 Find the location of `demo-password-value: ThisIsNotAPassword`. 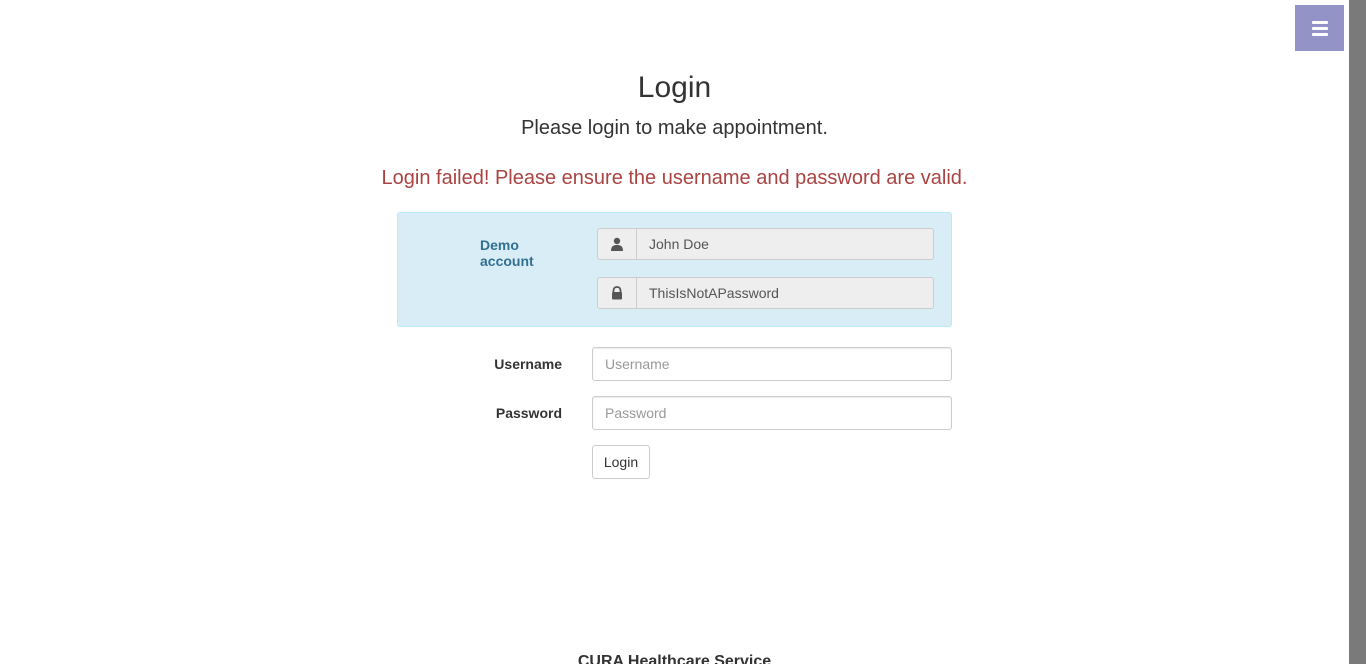

demo-password-value: ThisIsNotAPassword is located at coordinates (714, 293).